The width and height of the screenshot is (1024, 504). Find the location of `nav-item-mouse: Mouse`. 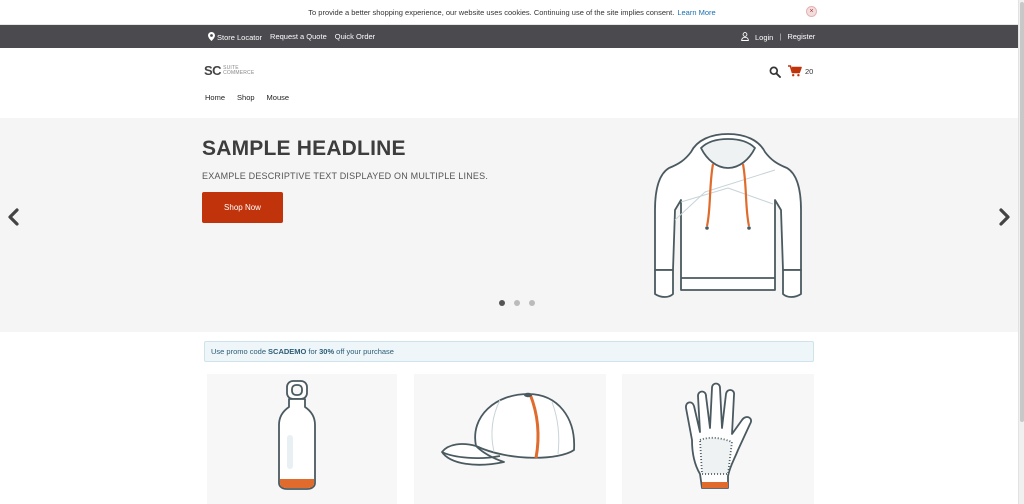

nav-item-mouse: Mouse is located at coordinates (278, 97).